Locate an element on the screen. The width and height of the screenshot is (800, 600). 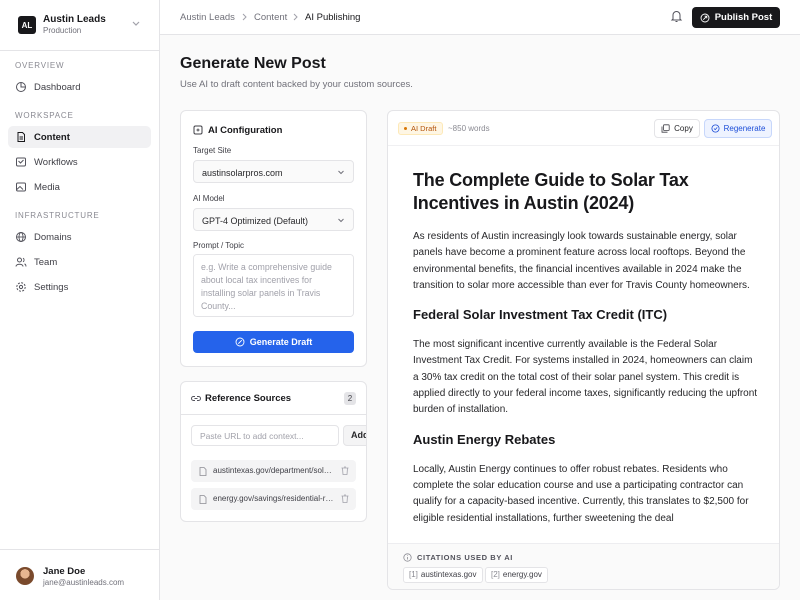
sidebar-item-dashboard: Dashboard is located at coordinates (79, 87).